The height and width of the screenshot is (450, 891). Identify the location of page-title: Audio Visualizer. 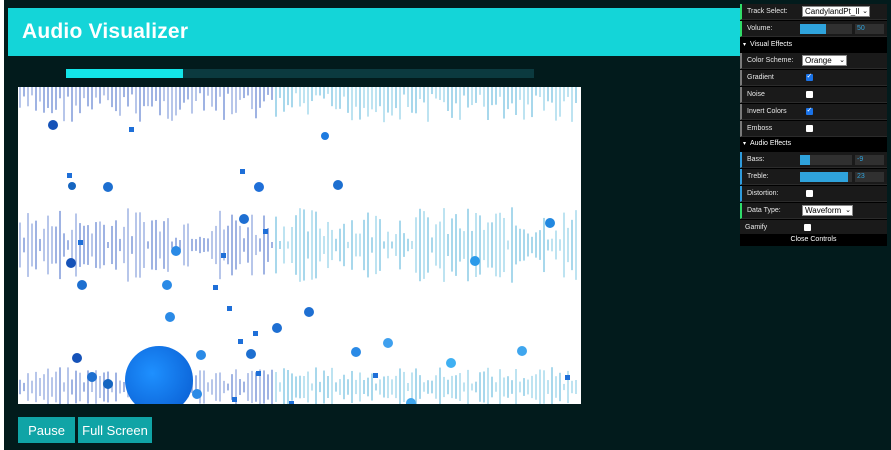
(105, 31).